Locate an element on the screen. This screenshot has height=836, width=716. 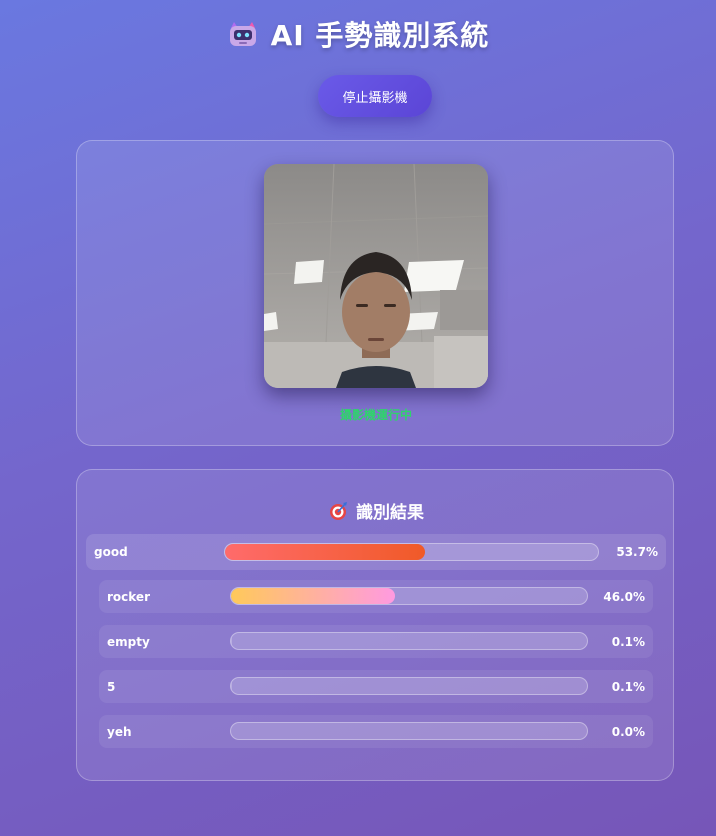
result-label: empty is located at coordinates (128, 641).